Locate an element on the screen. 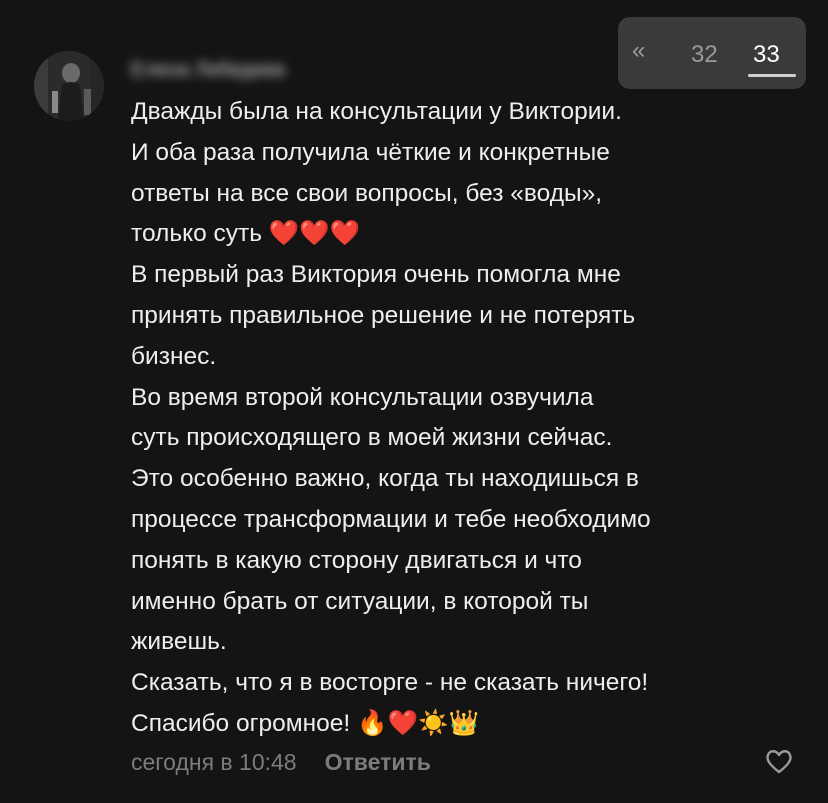 Image resolution: width=828 pixels, height=803 pixels. heart-outline-icon is located at coordinates (779, 762).